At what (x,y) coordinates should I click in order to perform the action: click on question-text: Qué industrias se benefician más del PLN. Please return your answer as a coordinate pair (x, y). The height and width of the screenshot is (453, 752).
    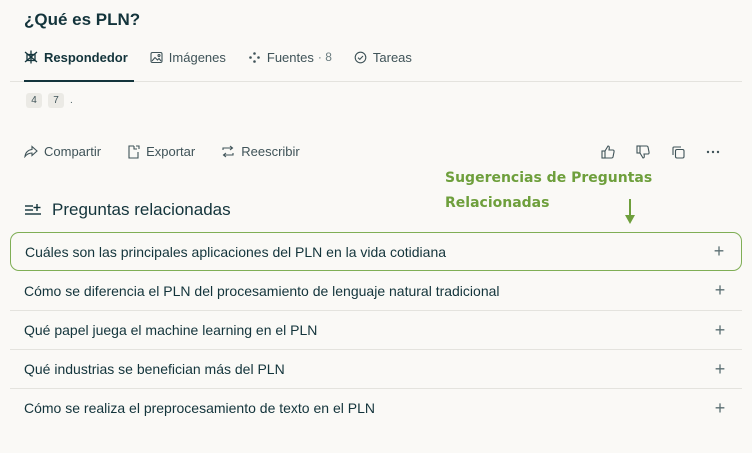
    Looking at the image, I should click on (154, 369).